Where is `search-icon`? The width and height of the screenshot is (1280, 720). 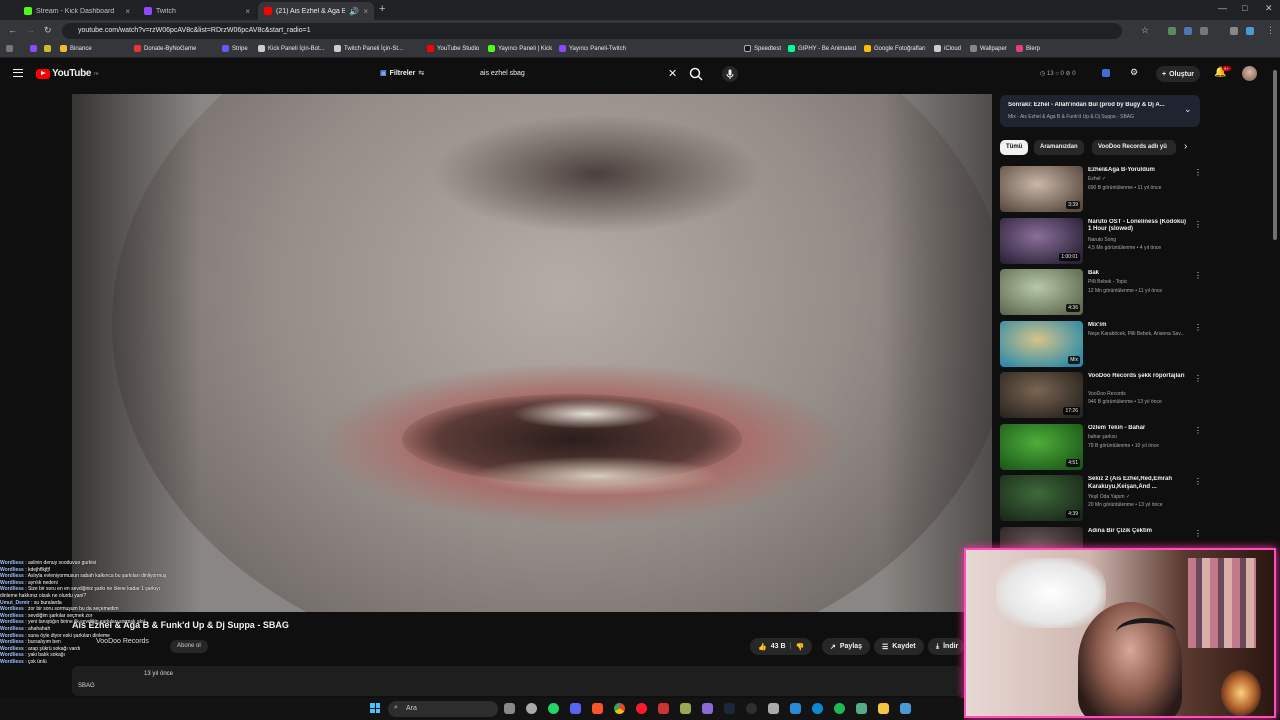
search-icon is located at coordinates (696, 74).